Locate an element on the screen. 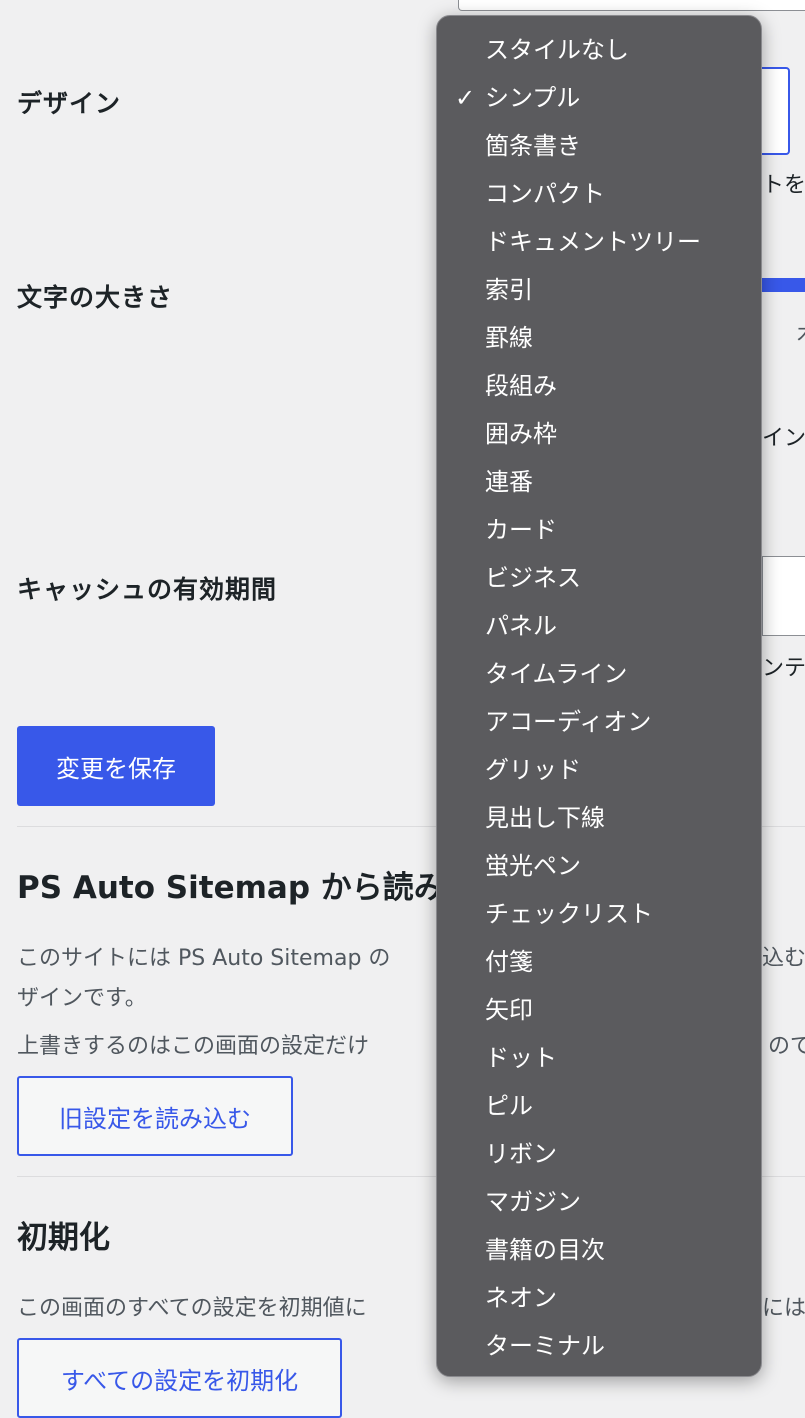 This screenshot has width=805, height=1418. dropdown-option: ターミナル is located at coordinates (599, 1346).